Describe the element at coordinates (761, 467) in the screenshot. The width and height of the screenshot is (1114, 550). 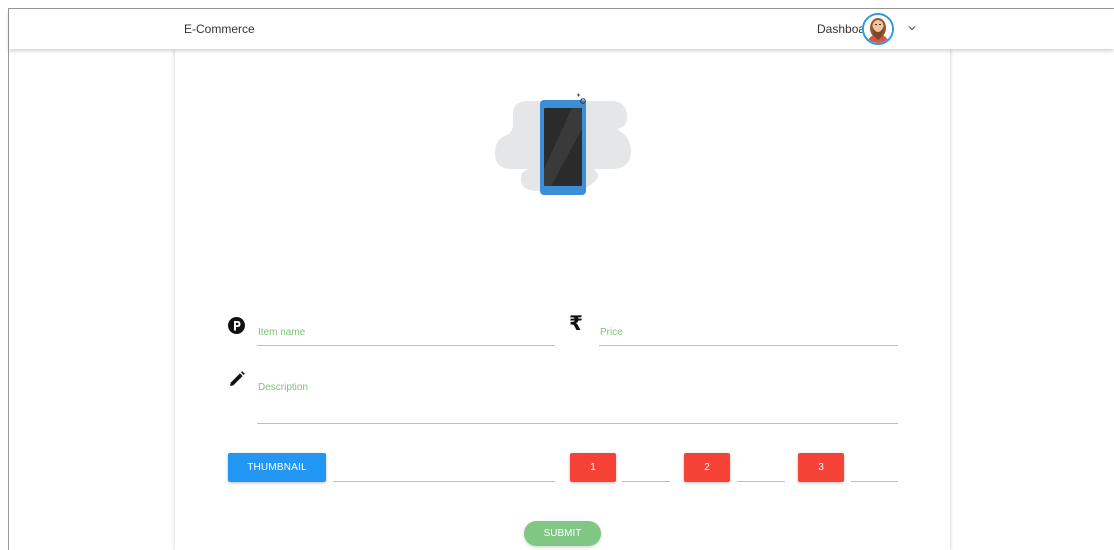
I see `image-2-file-field` at that location.